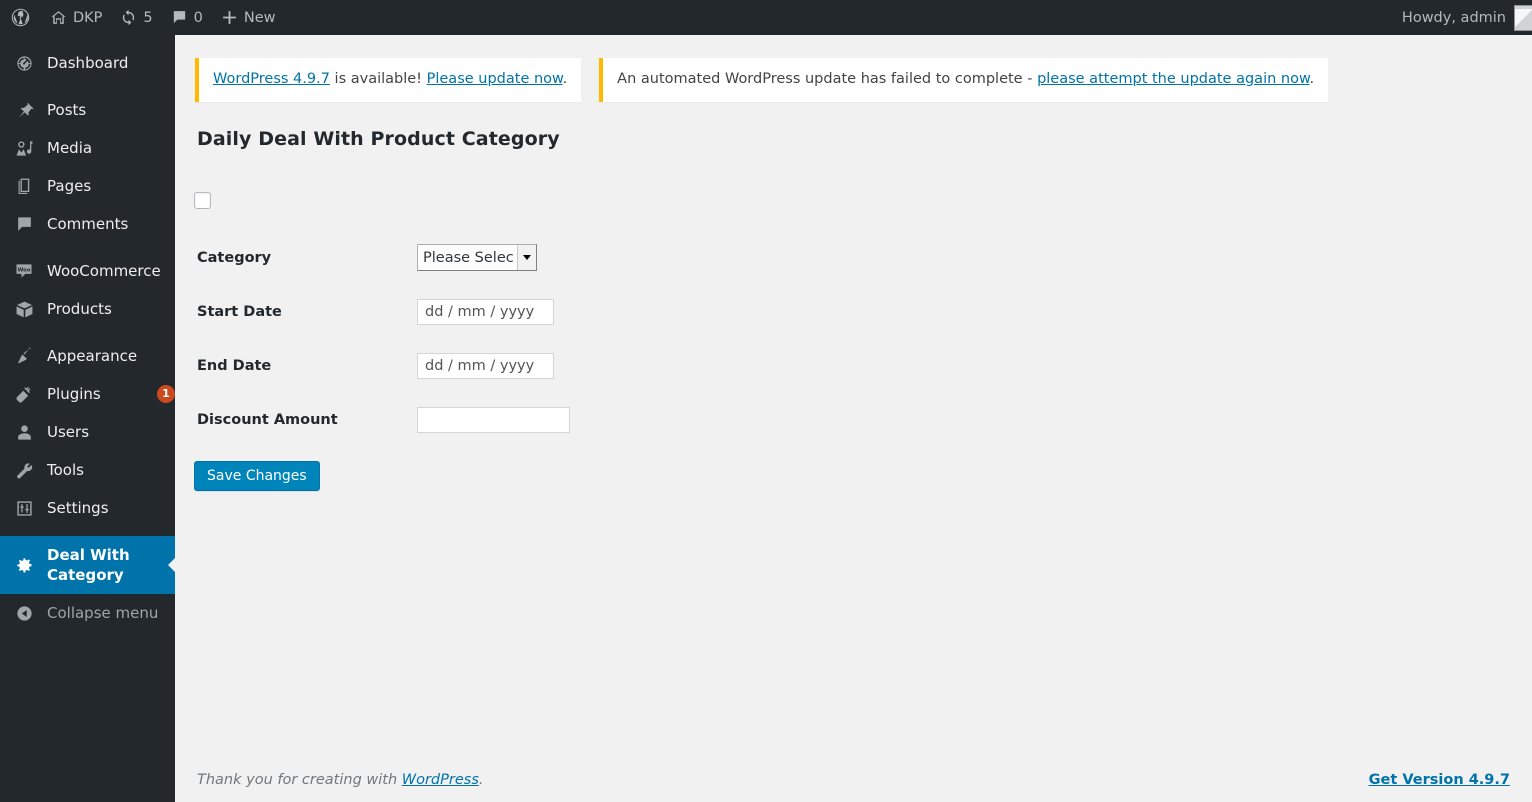 The height and width of the screenshot is (802, 1532). I want to click on start-date-field-cell, so click(498, 312).